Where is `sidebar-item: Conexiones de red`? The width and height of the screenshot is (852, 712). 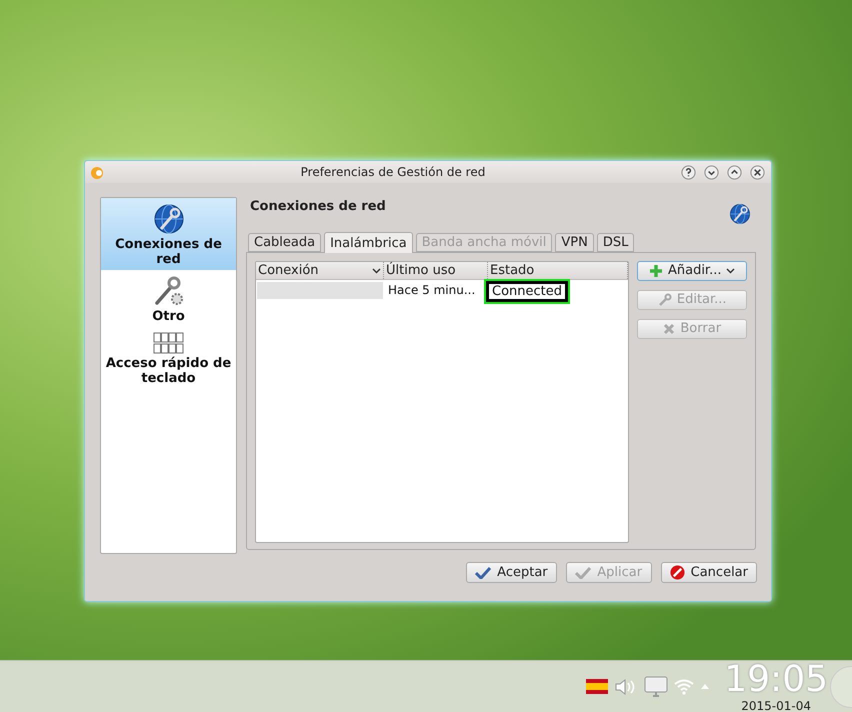 sidebar-item: Conexiones de red is located at coordinates (168, 234).